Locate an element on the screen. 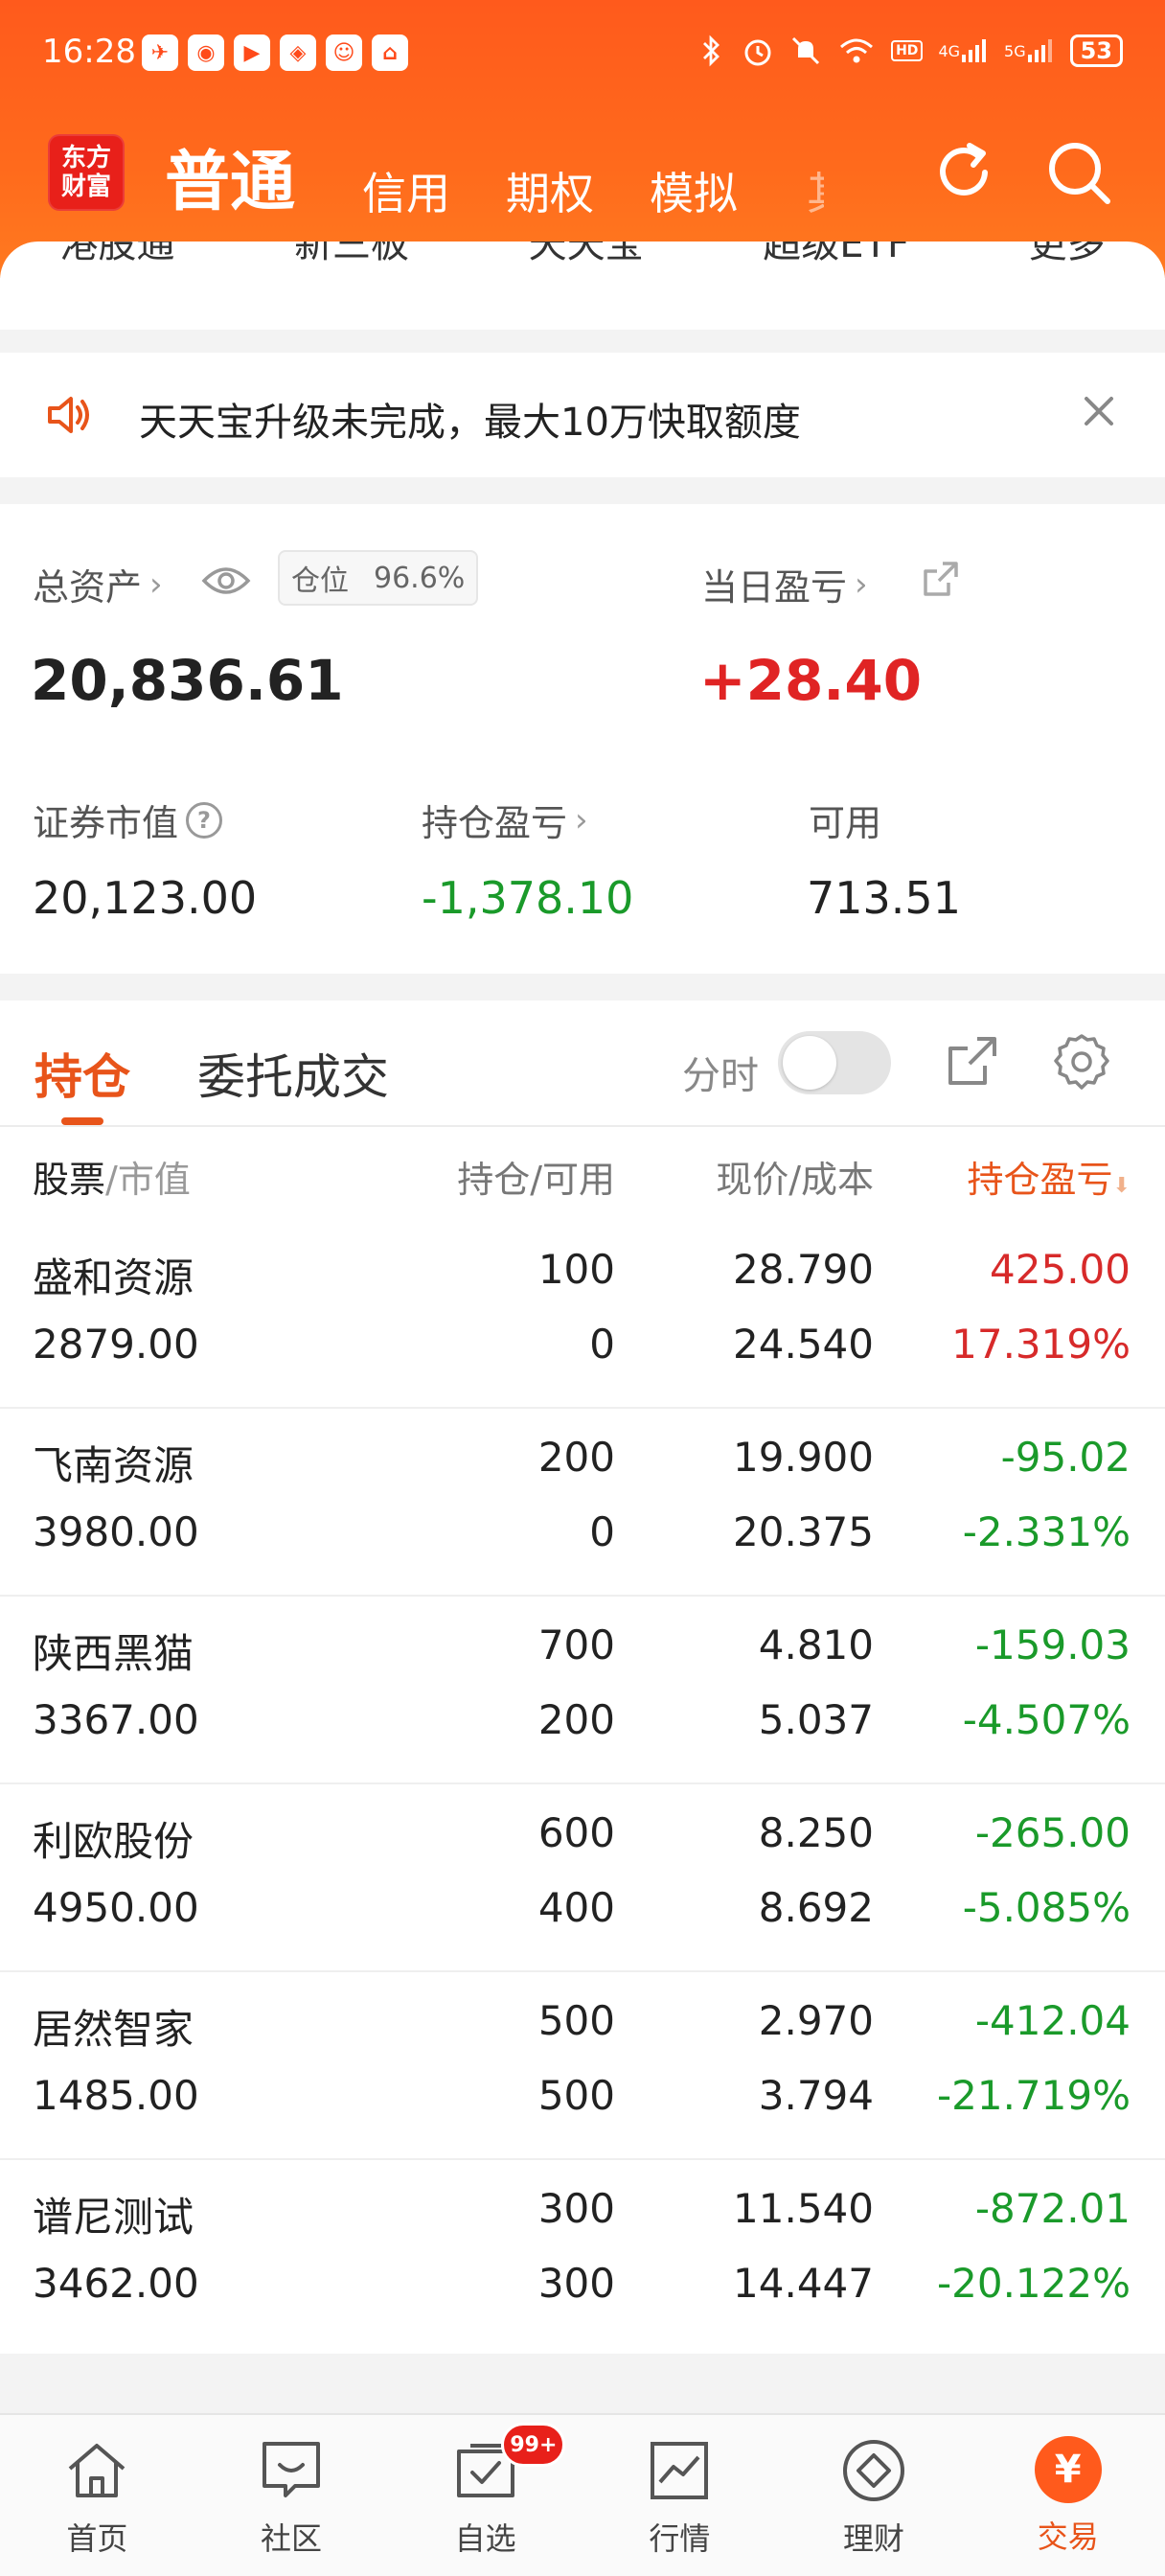 This screenshot has width=1165, height=2576. stock-qty: 700 is located at coordinates (576, 1645).